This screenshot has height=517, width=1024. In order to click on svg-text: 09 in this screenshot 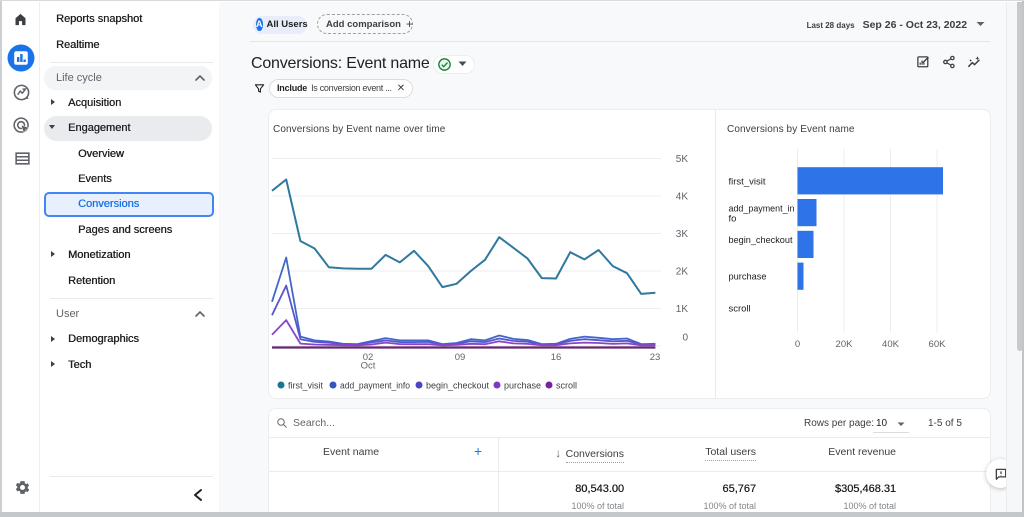, I will do `click(460, 357)`.